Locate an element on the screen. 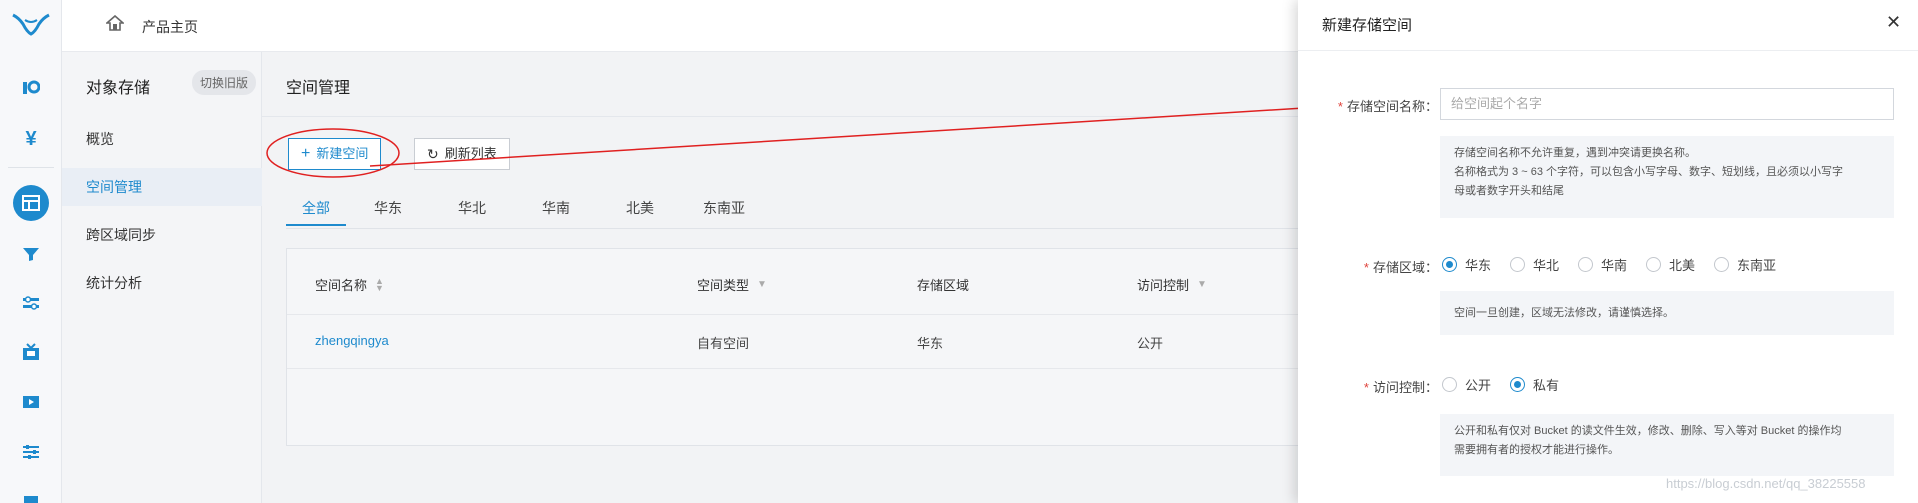 This screenshot has height=503, width=1918. switch-old-version-button: 切换旧版 is located at coordinates (224, 82).